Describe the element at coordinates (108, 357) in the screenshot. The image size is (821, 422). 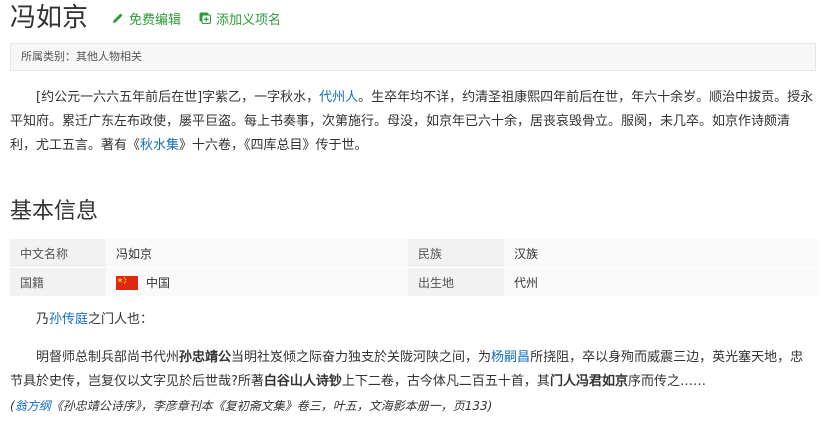
I see `para2-text-a: 明督师总制兵部尚书代州` at that location.